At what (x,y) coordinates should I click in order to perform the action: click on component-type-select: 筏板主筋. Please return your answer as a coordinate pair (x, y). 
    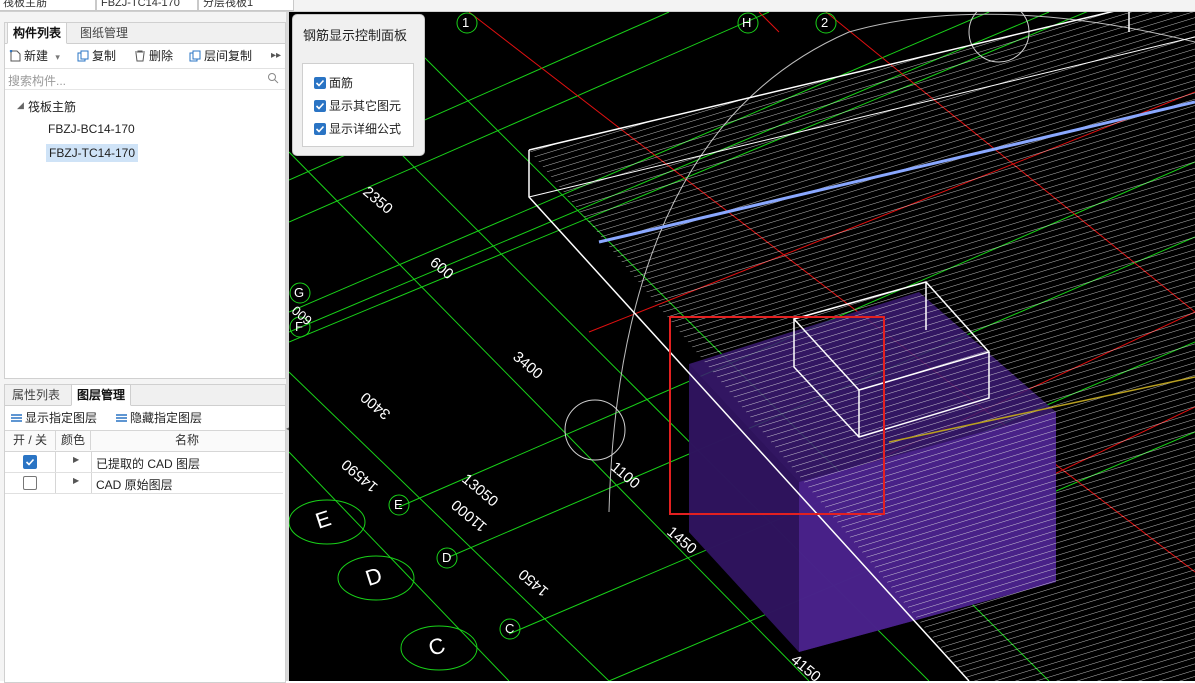
    Looking at the image, I should click on (48, 5).